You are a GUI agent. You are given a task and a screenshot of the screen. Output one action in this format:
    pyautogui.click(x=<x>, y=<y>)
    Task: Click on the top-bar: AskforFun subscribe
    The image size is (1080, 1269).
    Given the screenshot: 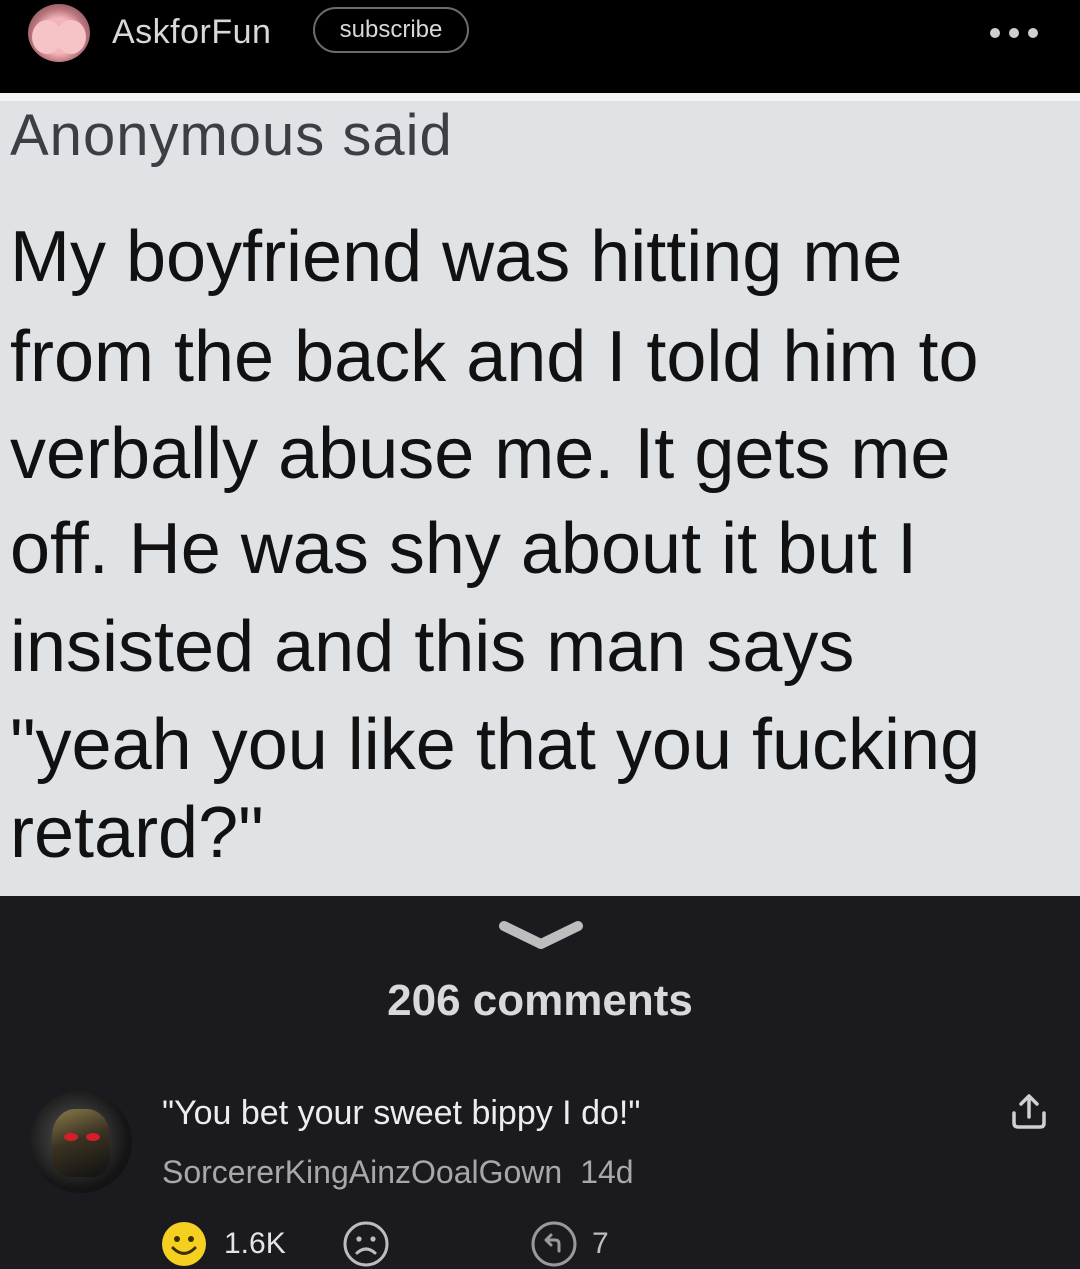 What is the action you would take?
    pyautogui.click(x=540, y=46)
    